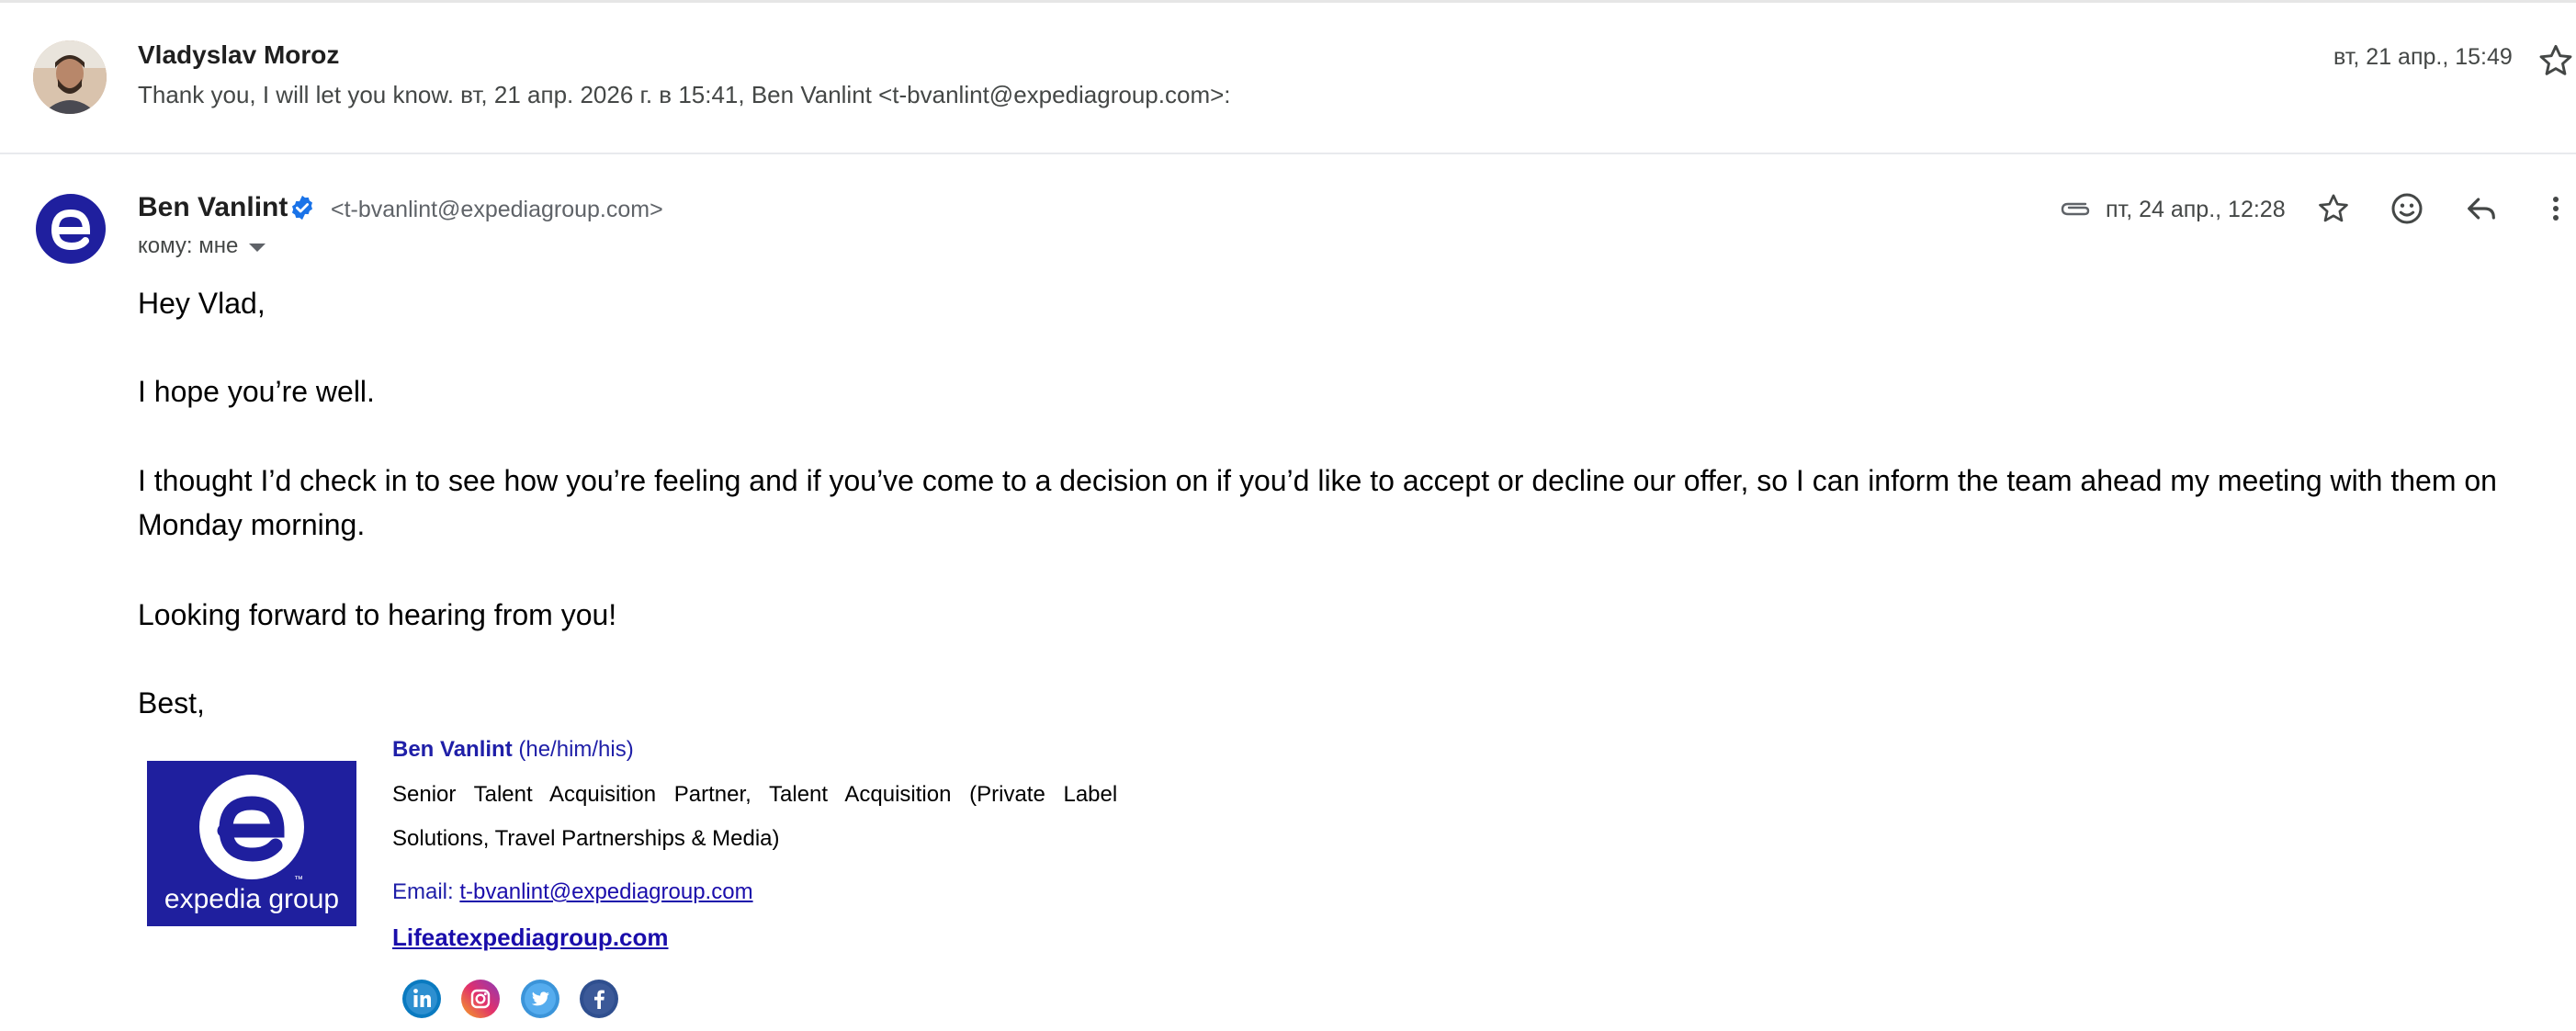  Describe the element at coordinates (188, 245) in the screenshot. I see `recipients-label: кому: мне` at that location.